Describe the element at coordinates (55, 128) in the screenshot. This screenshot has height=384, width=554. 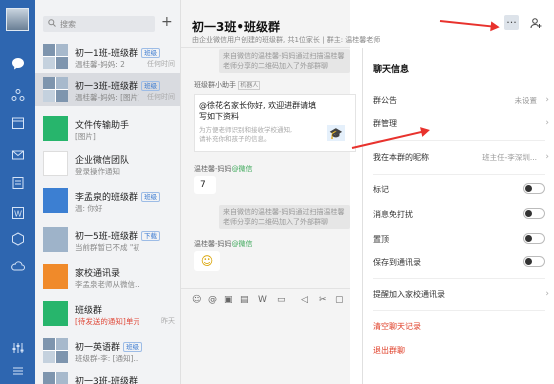
I see `folder-icon` at that location.